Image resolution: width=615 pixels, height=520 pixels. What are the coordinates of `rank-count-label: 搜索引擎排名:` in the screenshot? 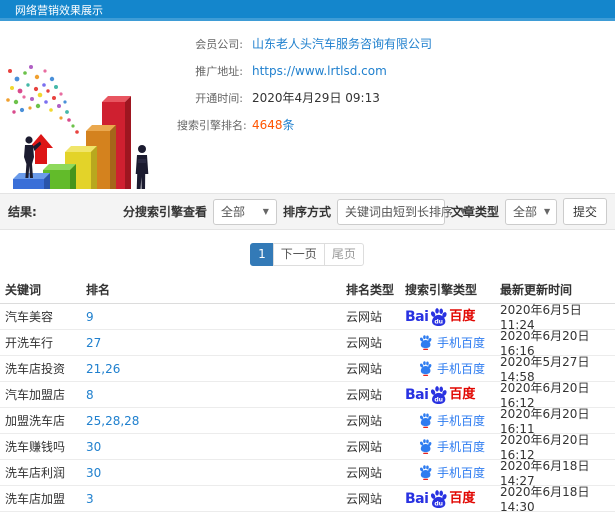 It's located at (212, 125).